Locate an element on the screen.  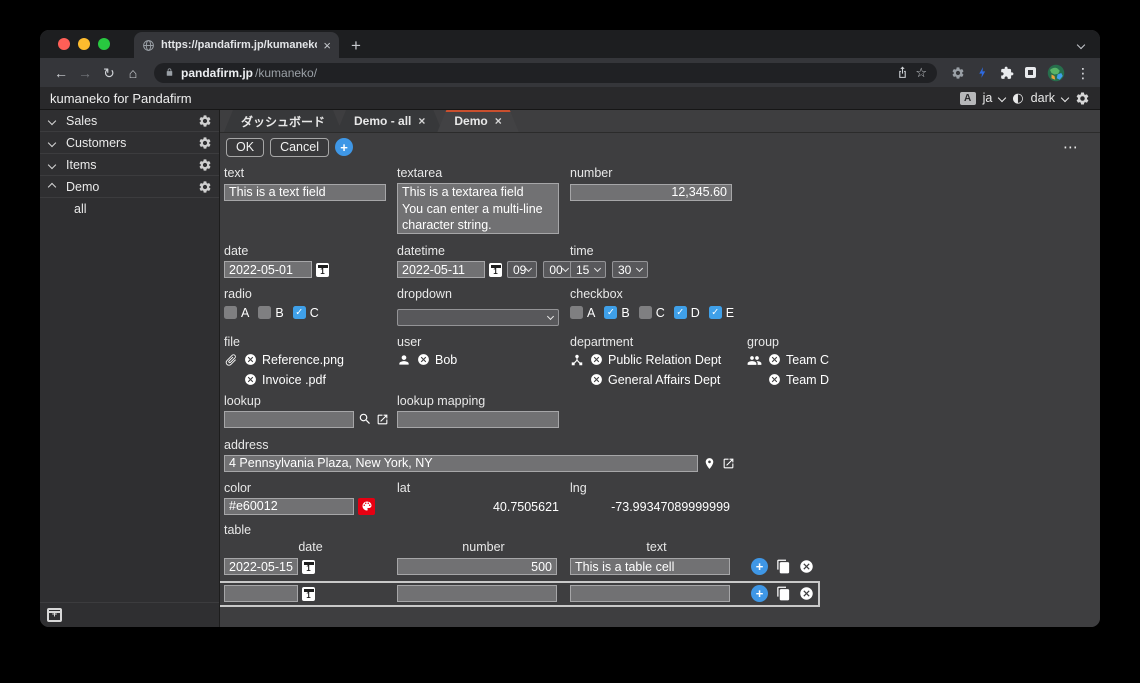
palette-icon is located at coordinates (367, 506).